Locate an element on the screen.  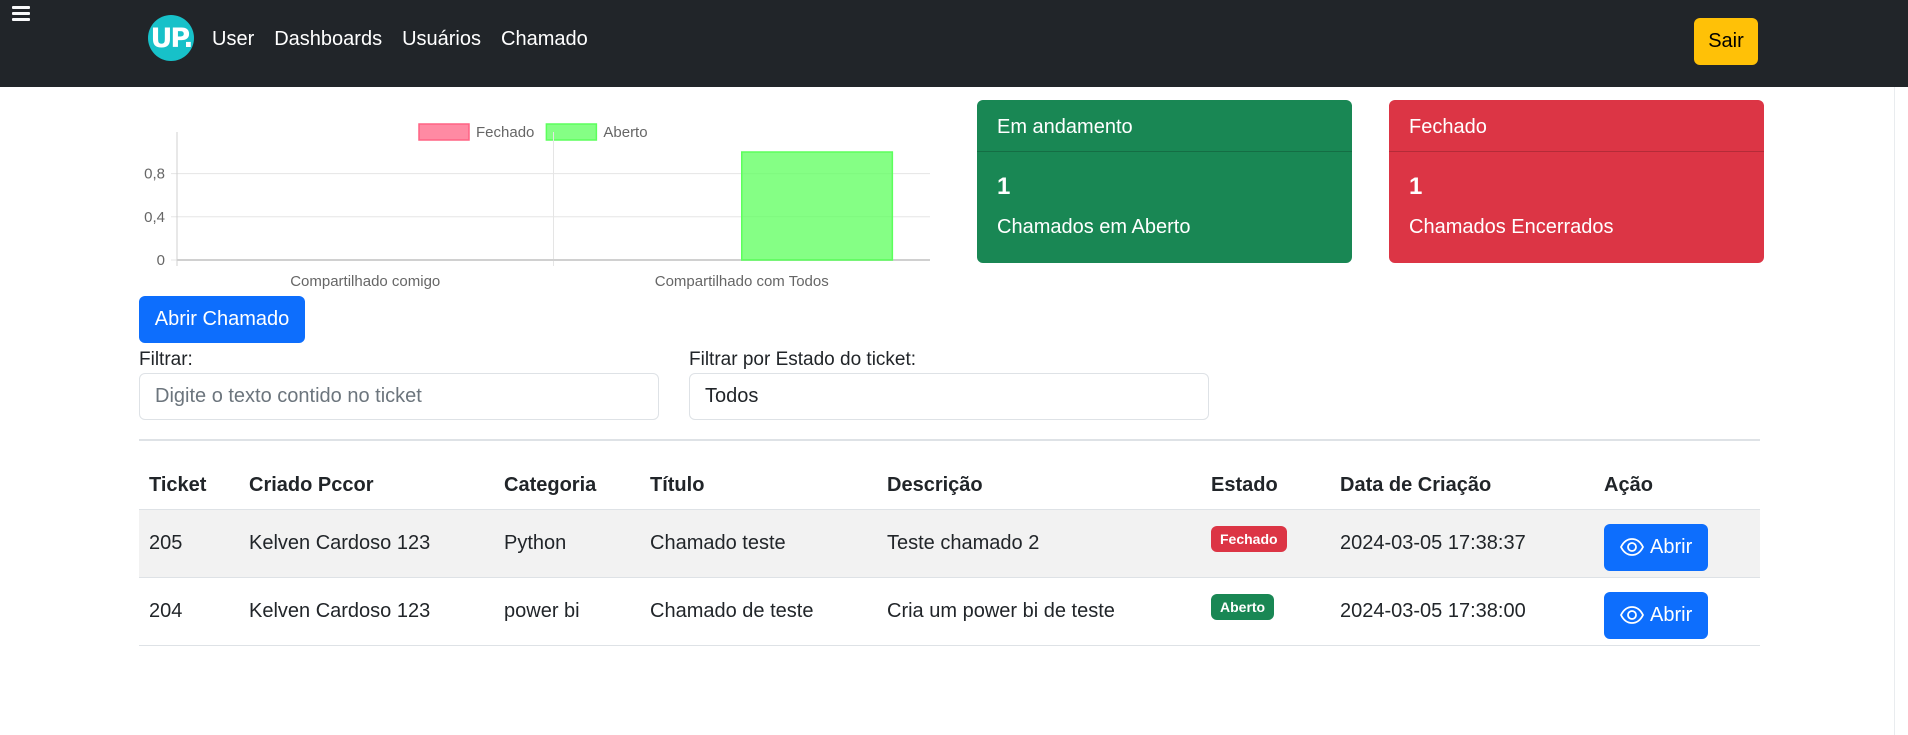
chart-bars is located at coordinates (817, 206).